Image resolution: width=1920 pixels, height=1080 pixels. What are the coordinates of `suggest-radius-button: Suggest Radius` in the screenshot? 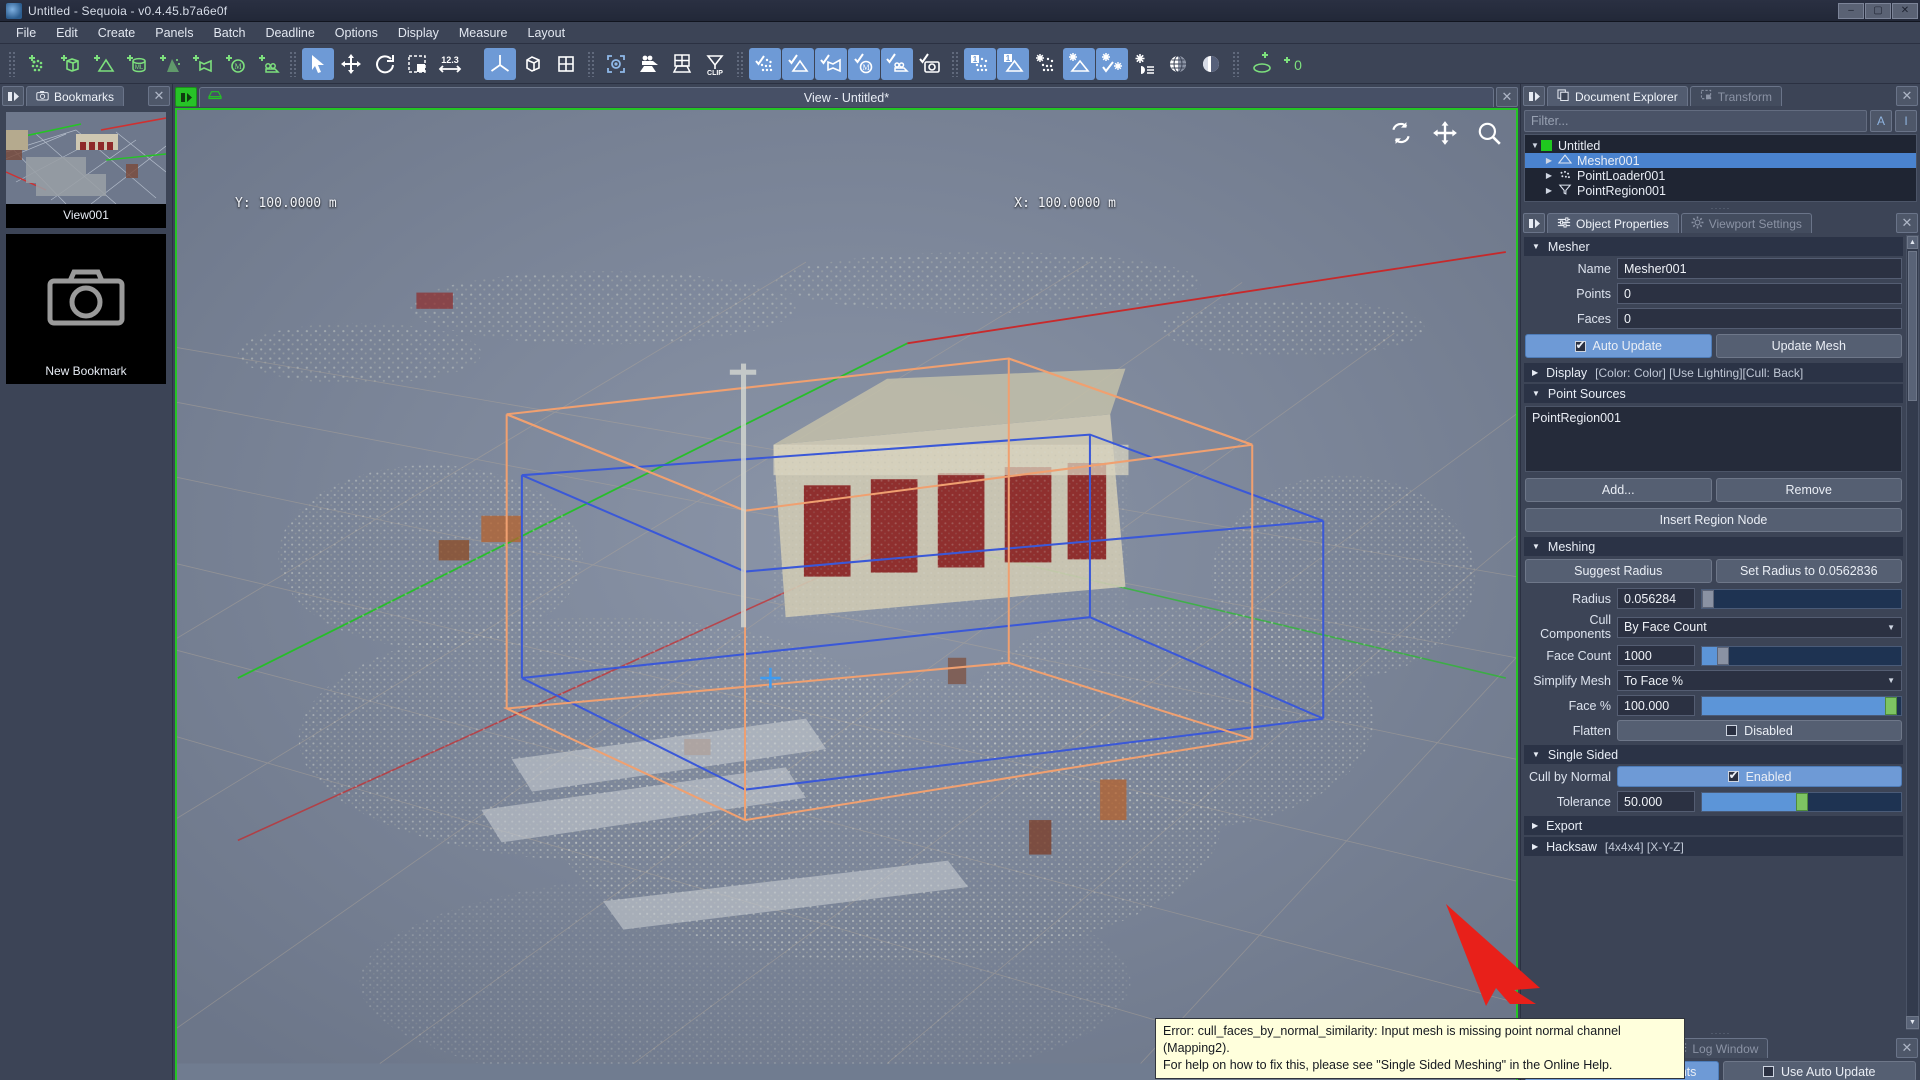 It's located at (1618, 571).